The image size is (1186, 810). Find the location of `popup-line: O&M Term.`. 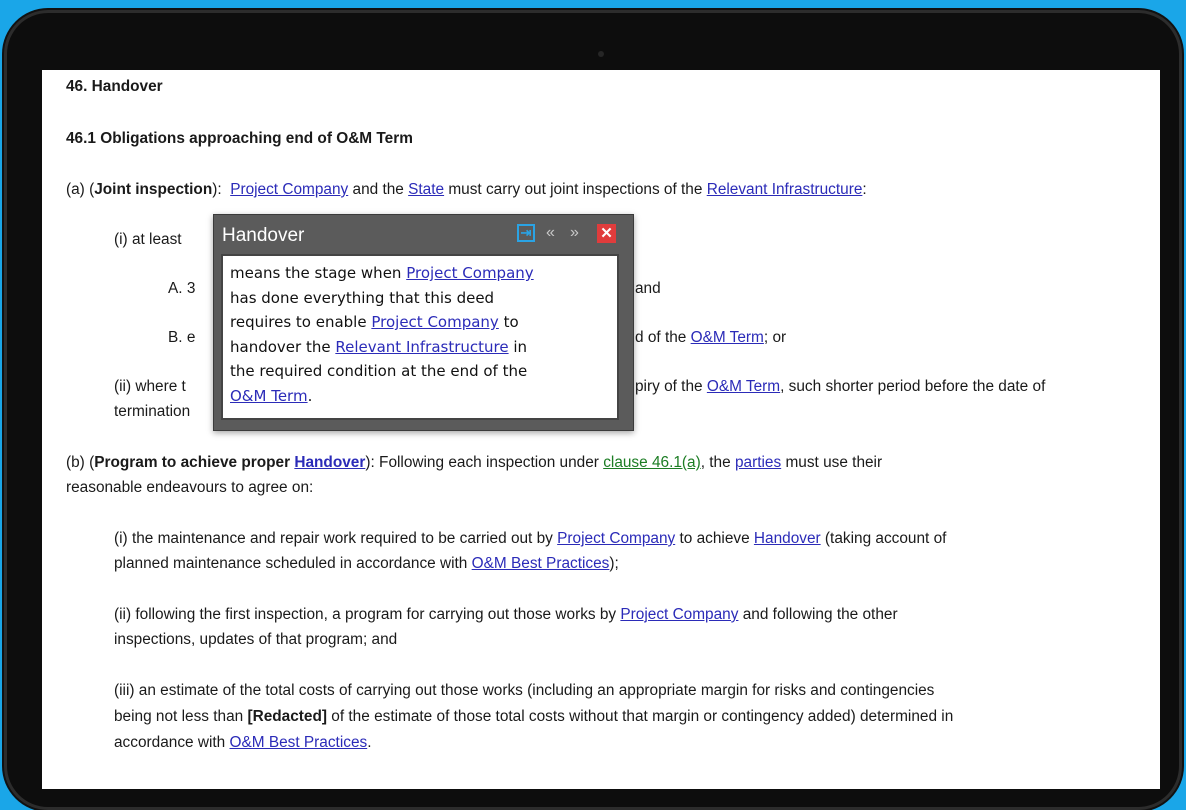

popup-line: O&M Term. is located at coordinates (271, 395).